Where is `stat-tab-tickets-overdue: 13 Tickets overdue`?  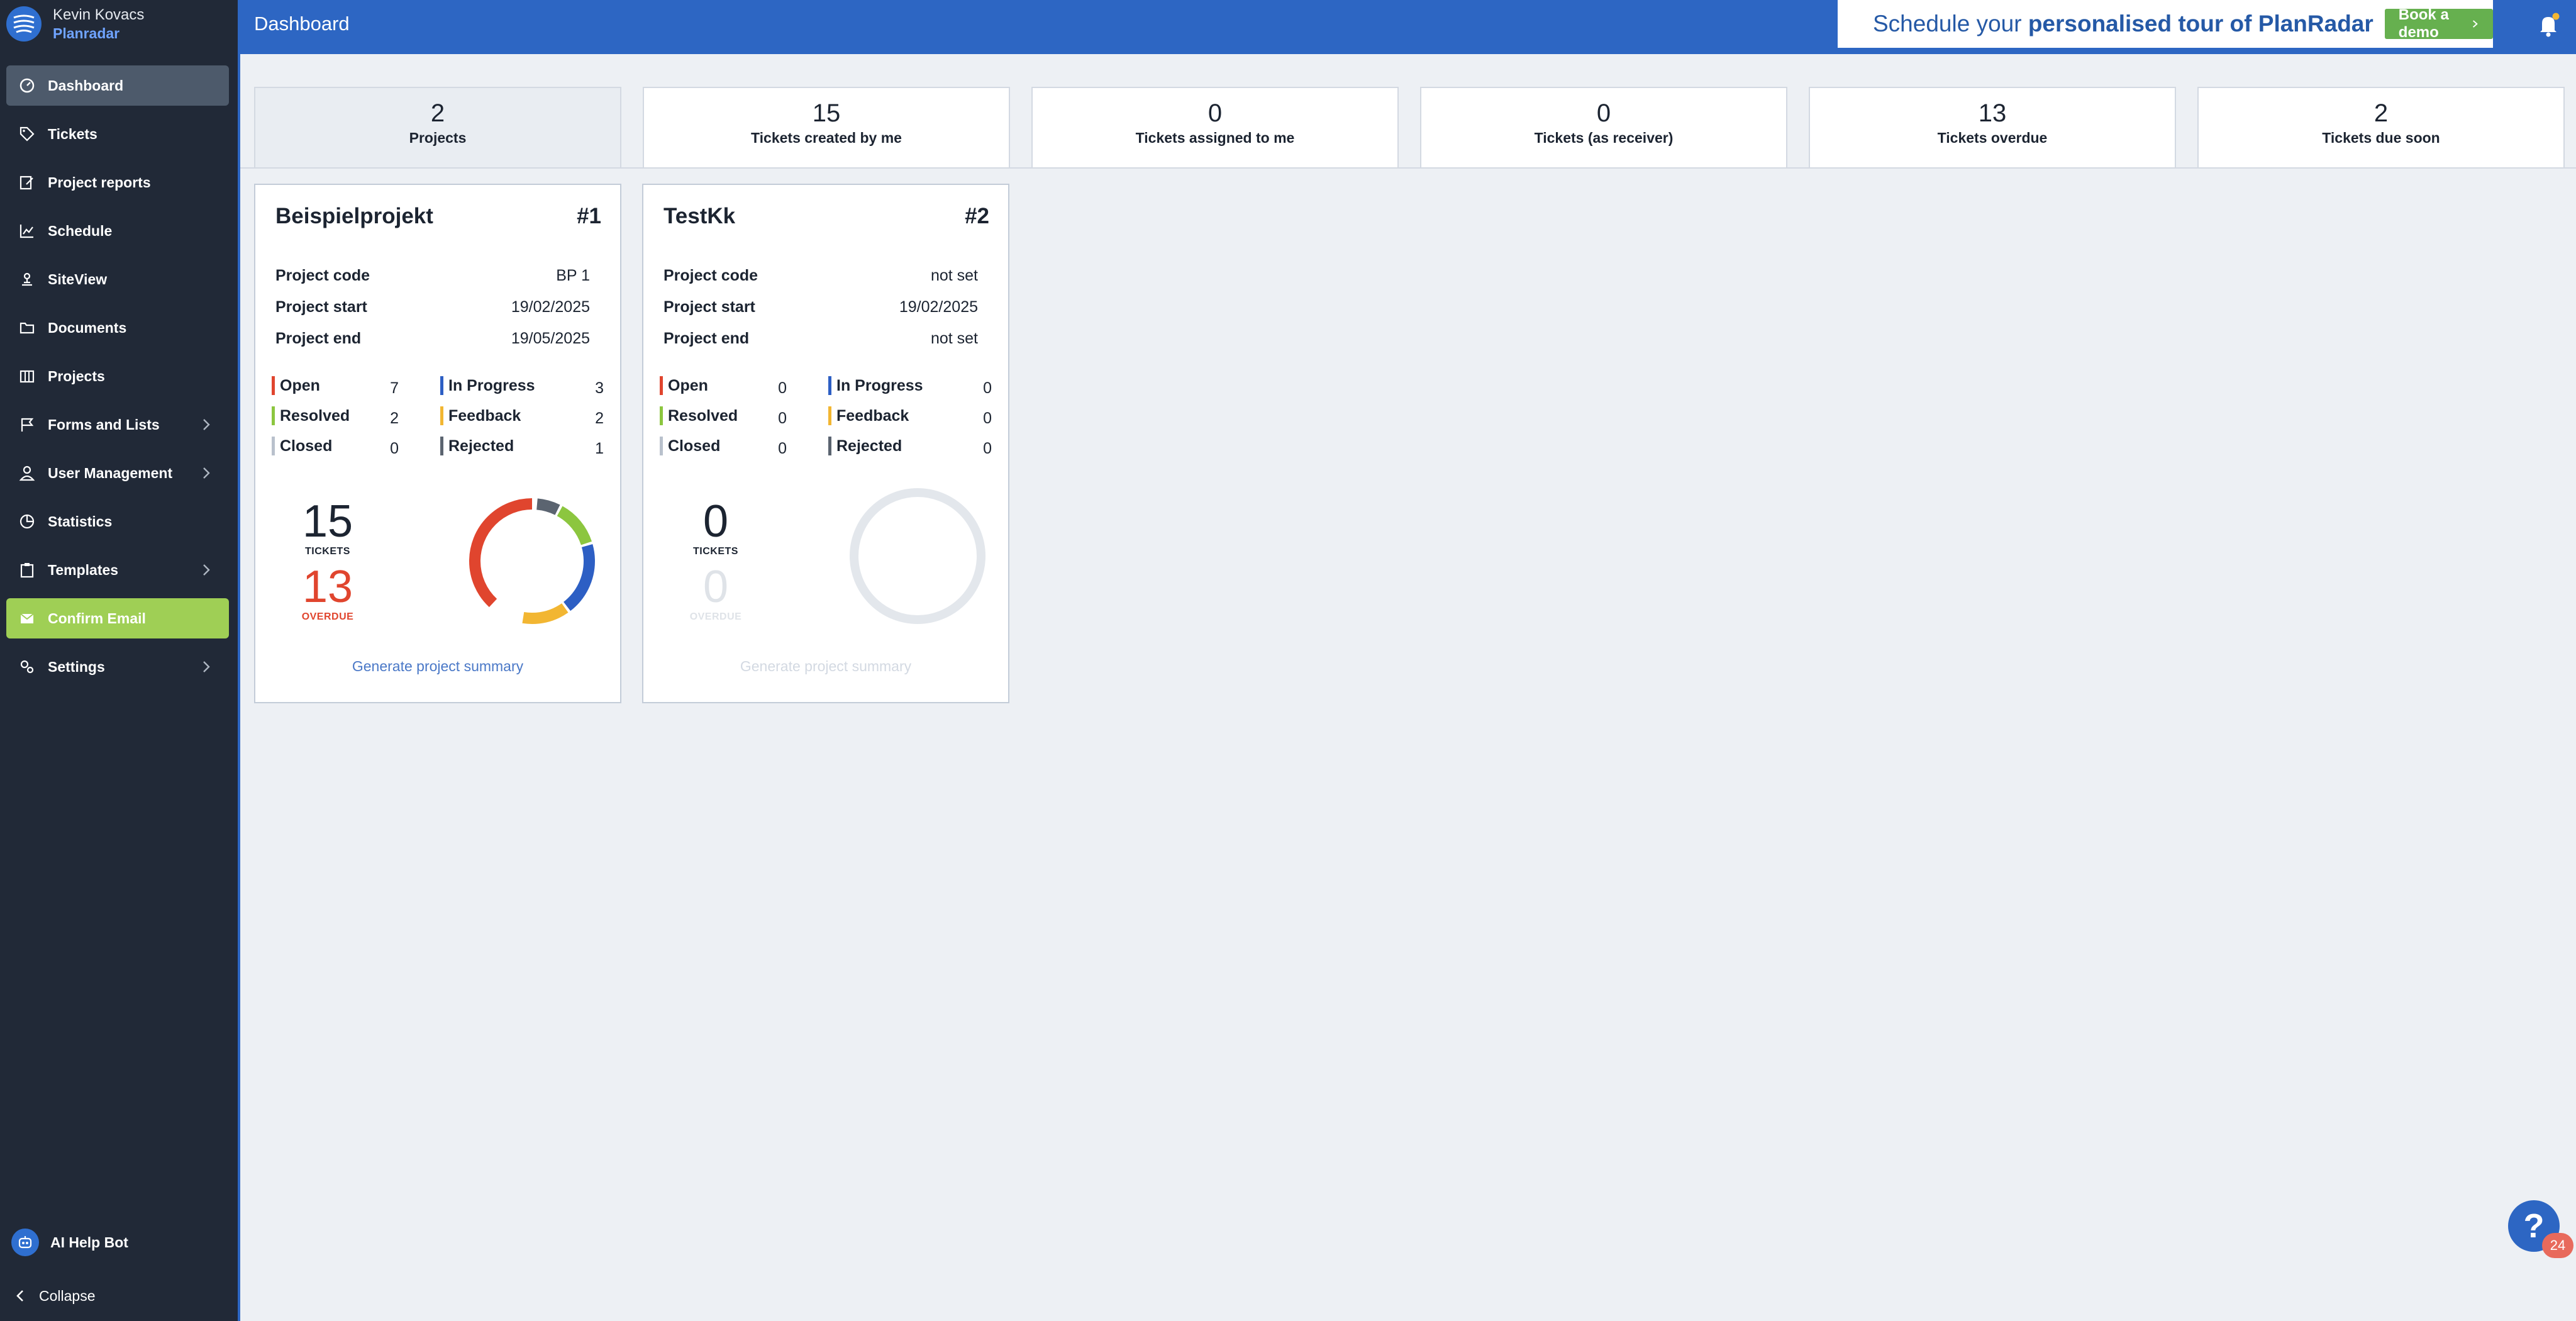
stat-tab-tickets-overdue: 13 Tickets overdue is located at coordinates (1992, 128).